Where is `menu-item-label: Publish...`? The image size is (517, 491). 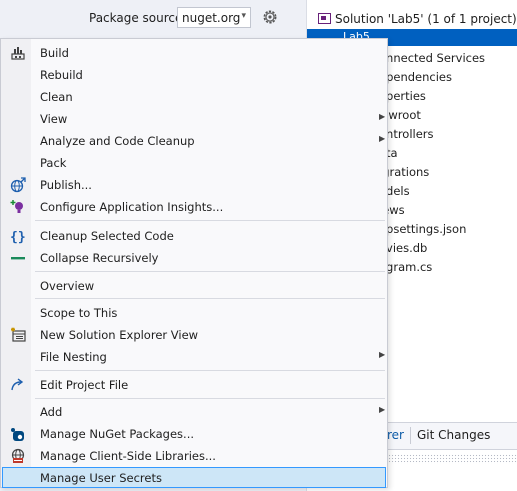
menu-item-label: Publish... is located at coordinates (66, 185).